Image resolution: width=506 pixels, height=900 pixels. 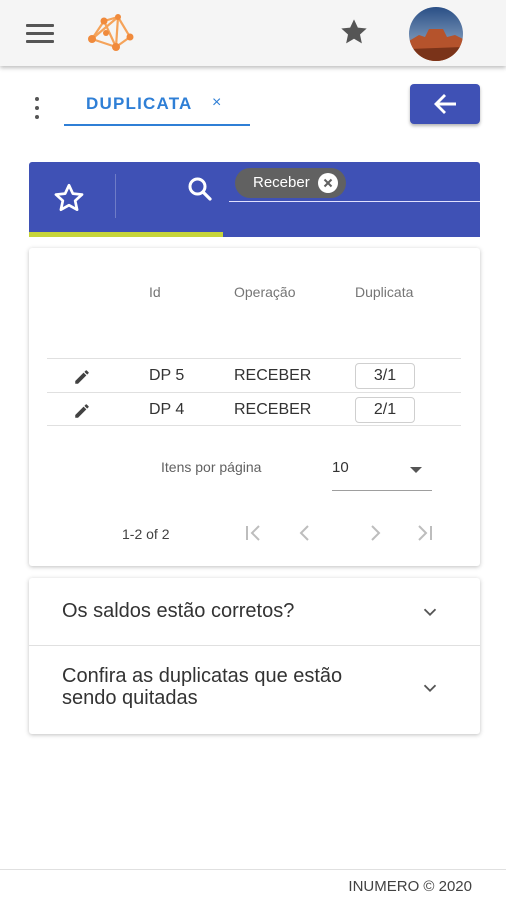 What do you see at coordinates (211, 467) in the screenshot?
I see `items-per-page-label: Itens por página` at bounding box center [211, 467].